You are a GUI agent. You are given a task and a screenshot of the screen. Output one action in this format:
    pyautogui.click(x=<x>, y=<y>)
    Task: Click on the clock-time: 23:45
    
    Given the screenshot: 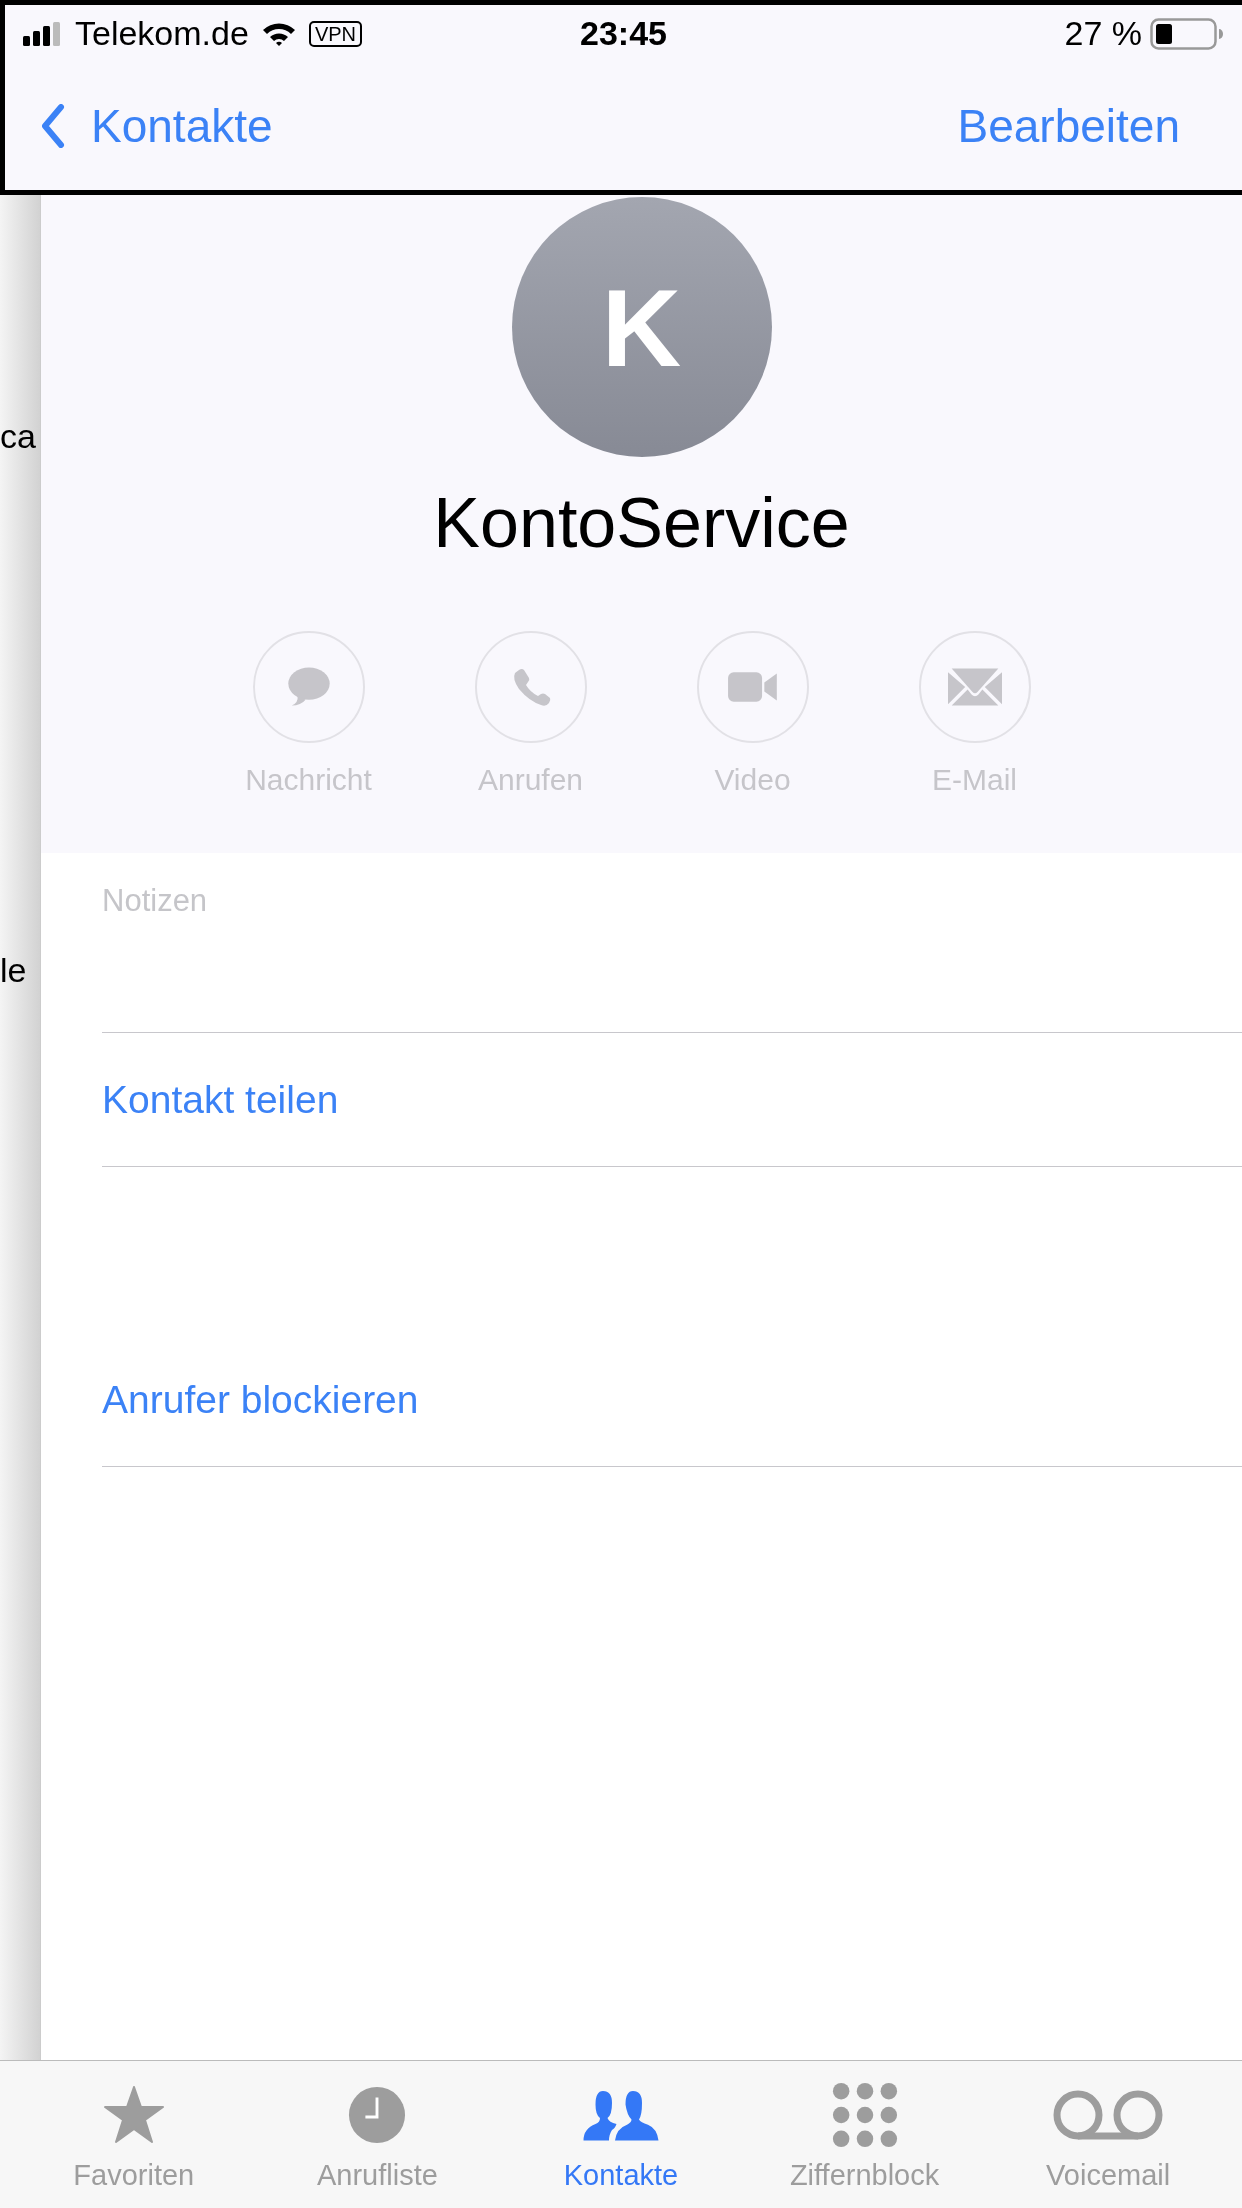 What is the action you would take?
    pyautogui.click(x=623, y=33)
    